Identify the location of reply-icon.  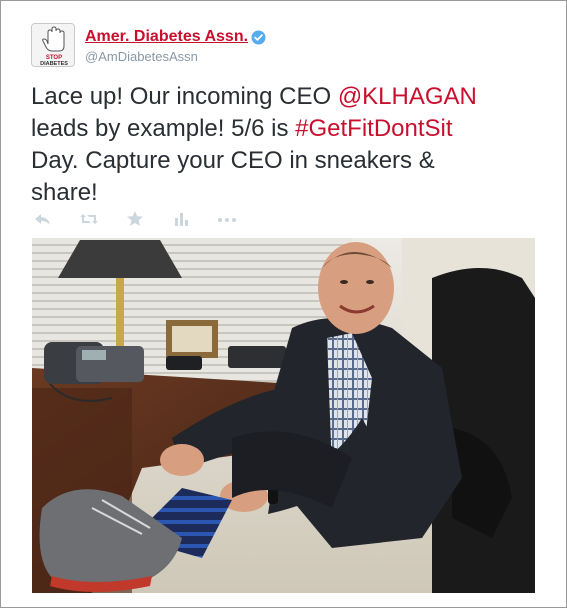
(43, 219).